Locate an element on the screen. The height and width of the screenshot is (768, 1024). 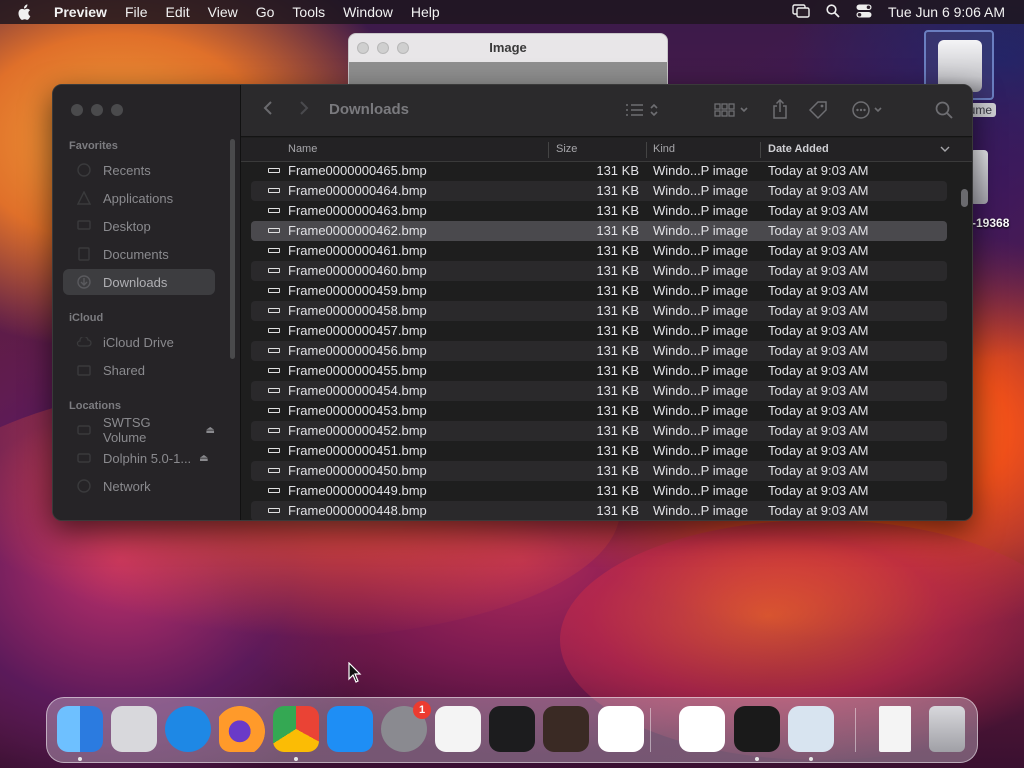
sidebar-item-label: Network is located at coordinates (127, 486).